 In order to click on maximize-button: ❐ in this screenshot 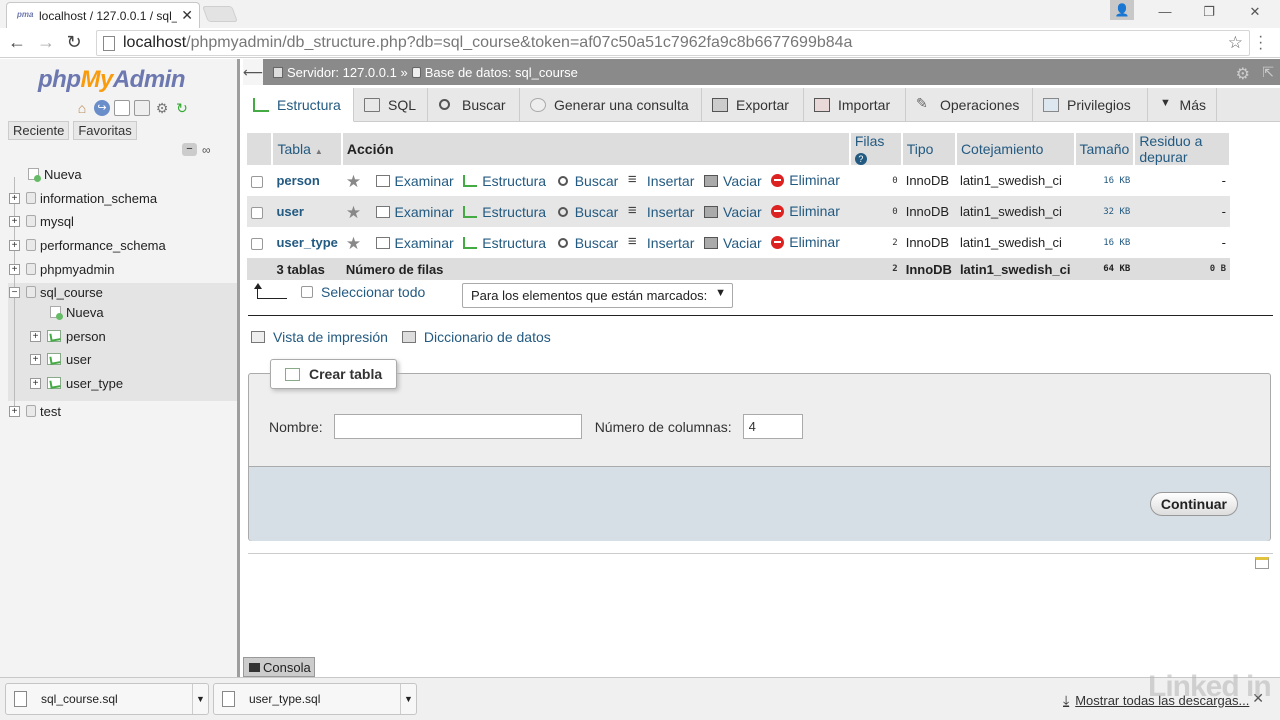, I will do `click(1209, 12)`.